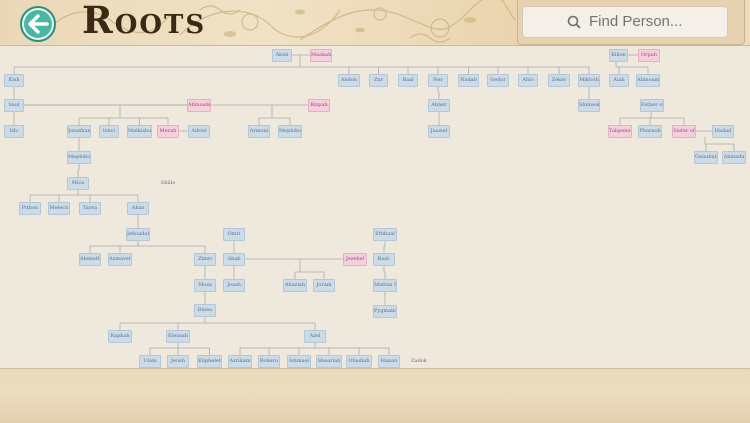  I want to click on person-node-jonathan: Jonathan, so click(79, 131).